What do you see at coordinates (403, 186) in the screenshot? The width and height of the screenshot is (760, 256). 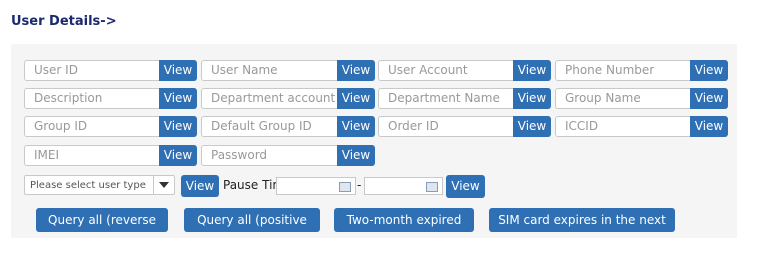 I see `pause-time-end-input` at bounding box center [403, 186].